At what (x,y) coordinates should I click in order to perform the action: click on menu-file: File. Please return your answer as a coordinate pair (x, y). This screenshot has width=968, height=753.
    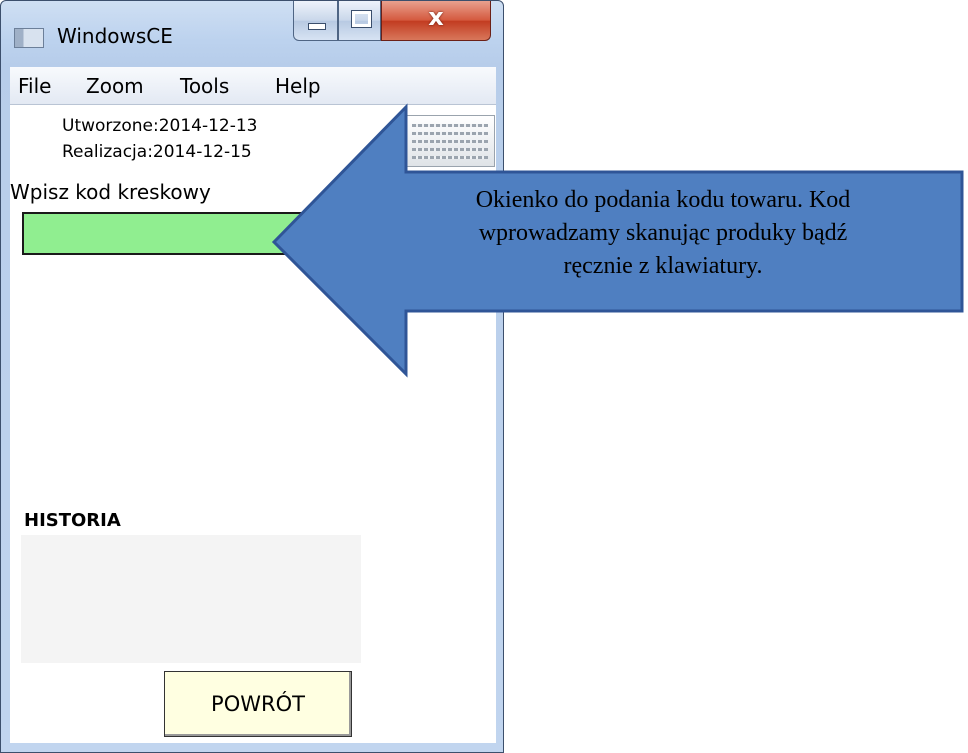
    Looking at the image, I should click on (34, 86).